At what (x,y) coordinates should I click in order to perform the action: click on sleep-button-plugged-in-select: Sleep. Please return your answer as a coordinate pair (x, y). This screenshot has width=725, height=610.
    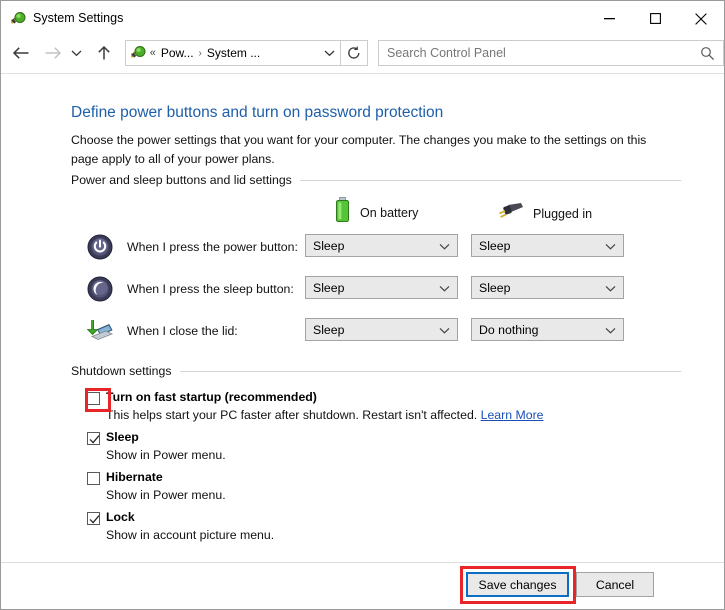
    Looking at the image, I should click on (547, 287).